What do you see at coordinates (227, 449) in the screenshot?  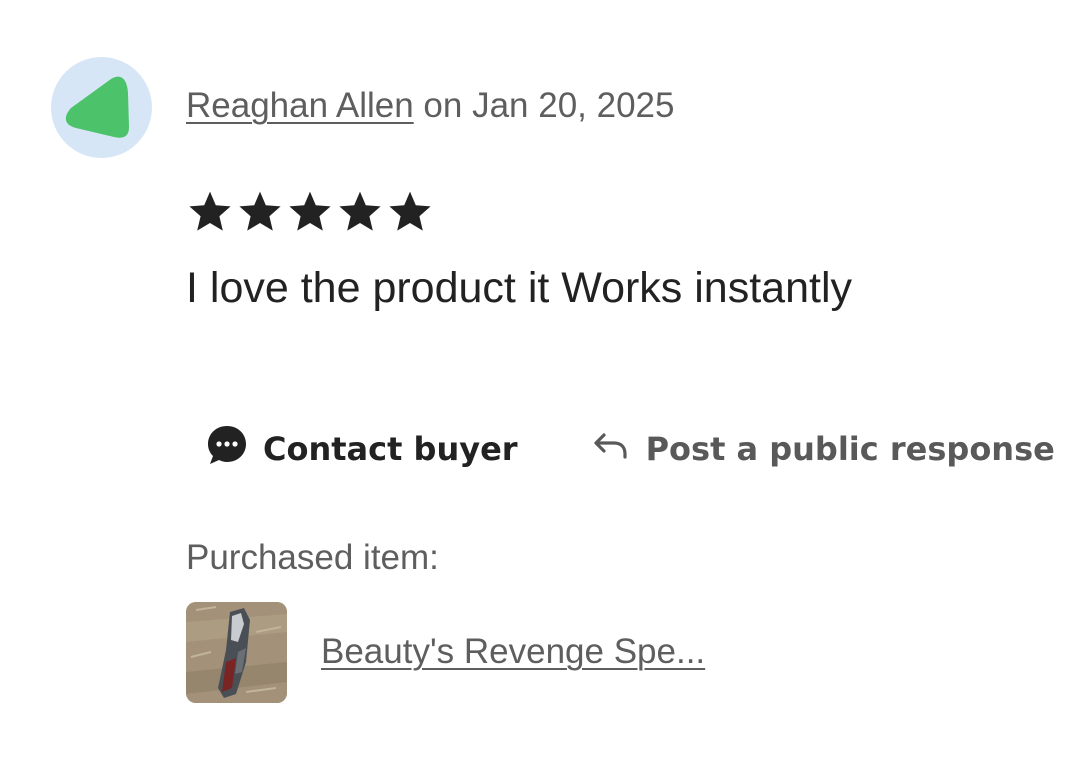 I see `chat-bubble-icon` at bounding box center [227, 449].